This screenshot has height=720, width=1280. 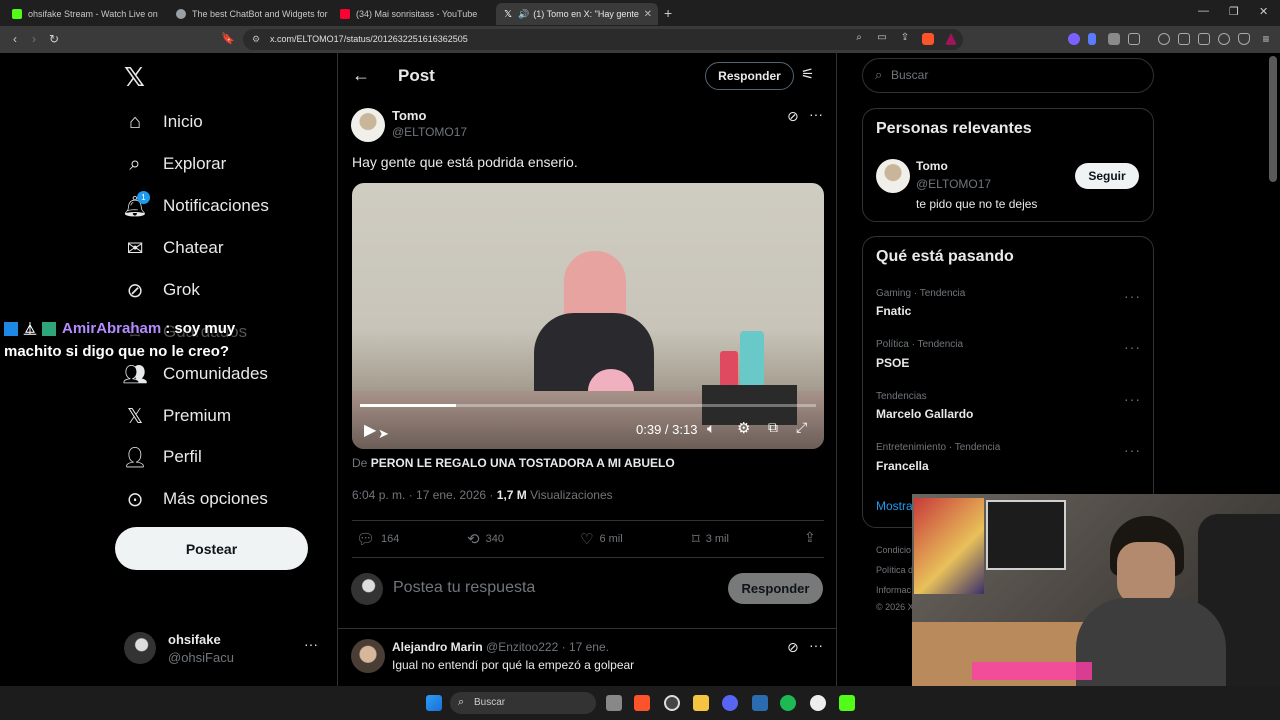 I want to click on picture-in-picture-icon: ⧉, so click(x=773, y=427).